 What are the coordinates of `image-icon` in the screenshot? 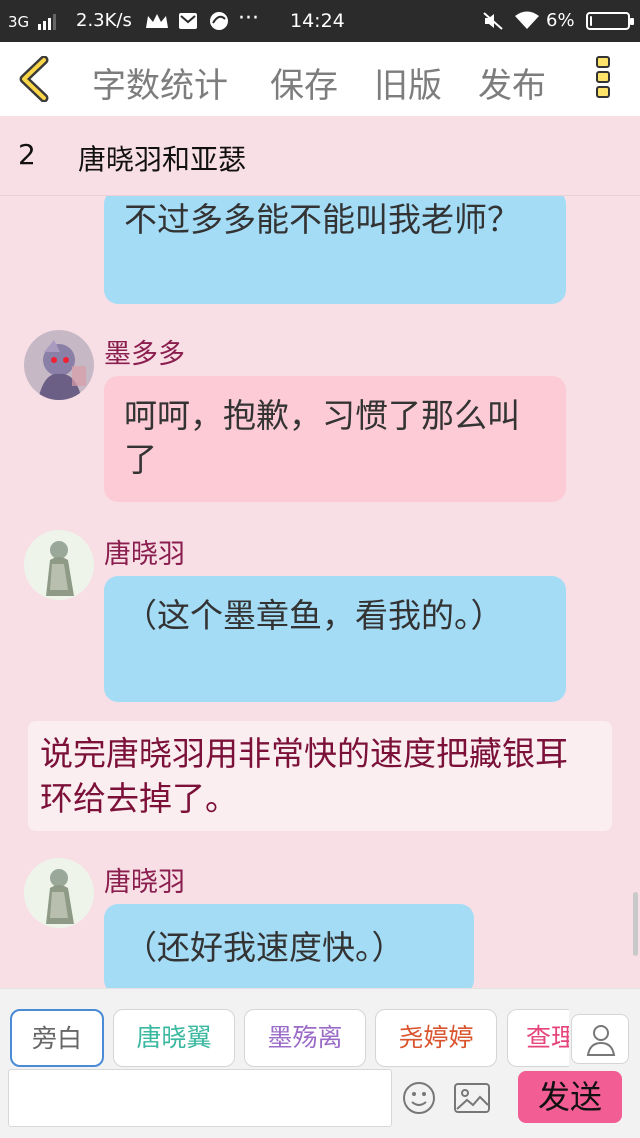 It's located at (472, 1098).